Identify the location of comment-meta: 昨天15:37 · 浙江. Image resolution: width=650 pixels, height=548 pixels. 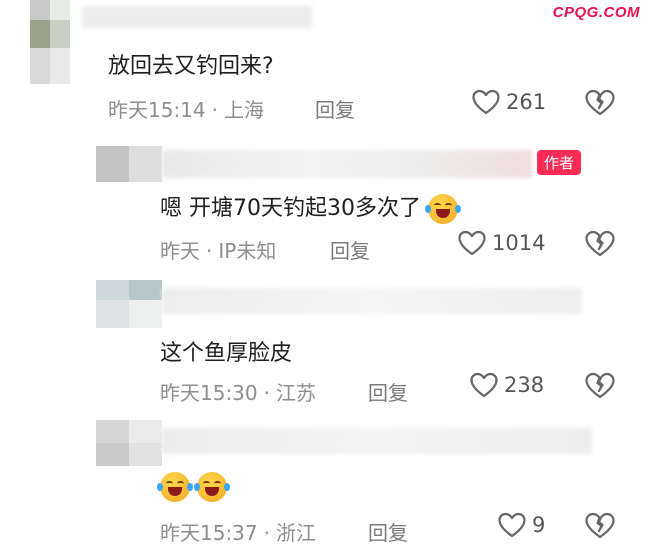
(238, 531).